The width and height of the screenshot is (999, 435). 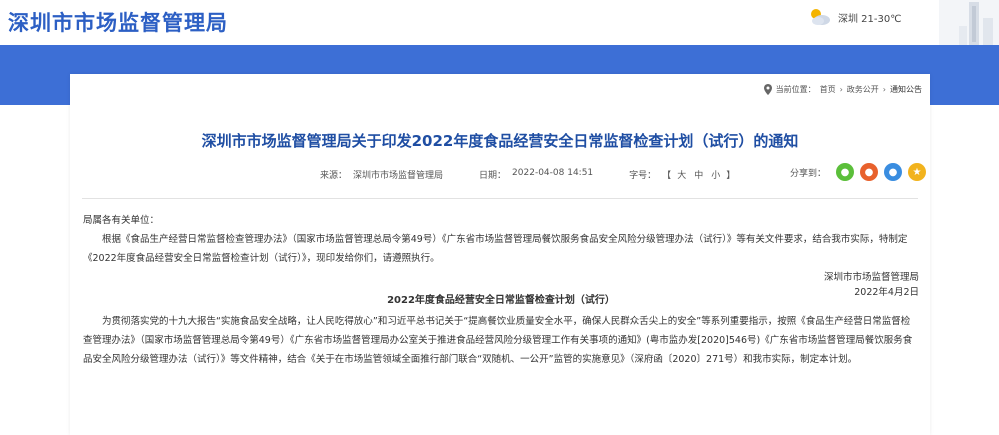 What do you see at coordinates (715, 174) in the screenshot?
I see `font-size-small: 小` at bounding box center [715, 174].